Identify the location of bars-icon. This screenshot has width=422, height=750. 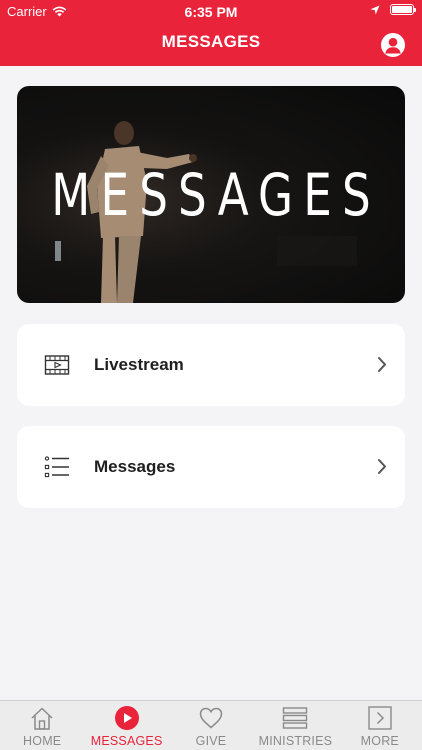
(295, 718).